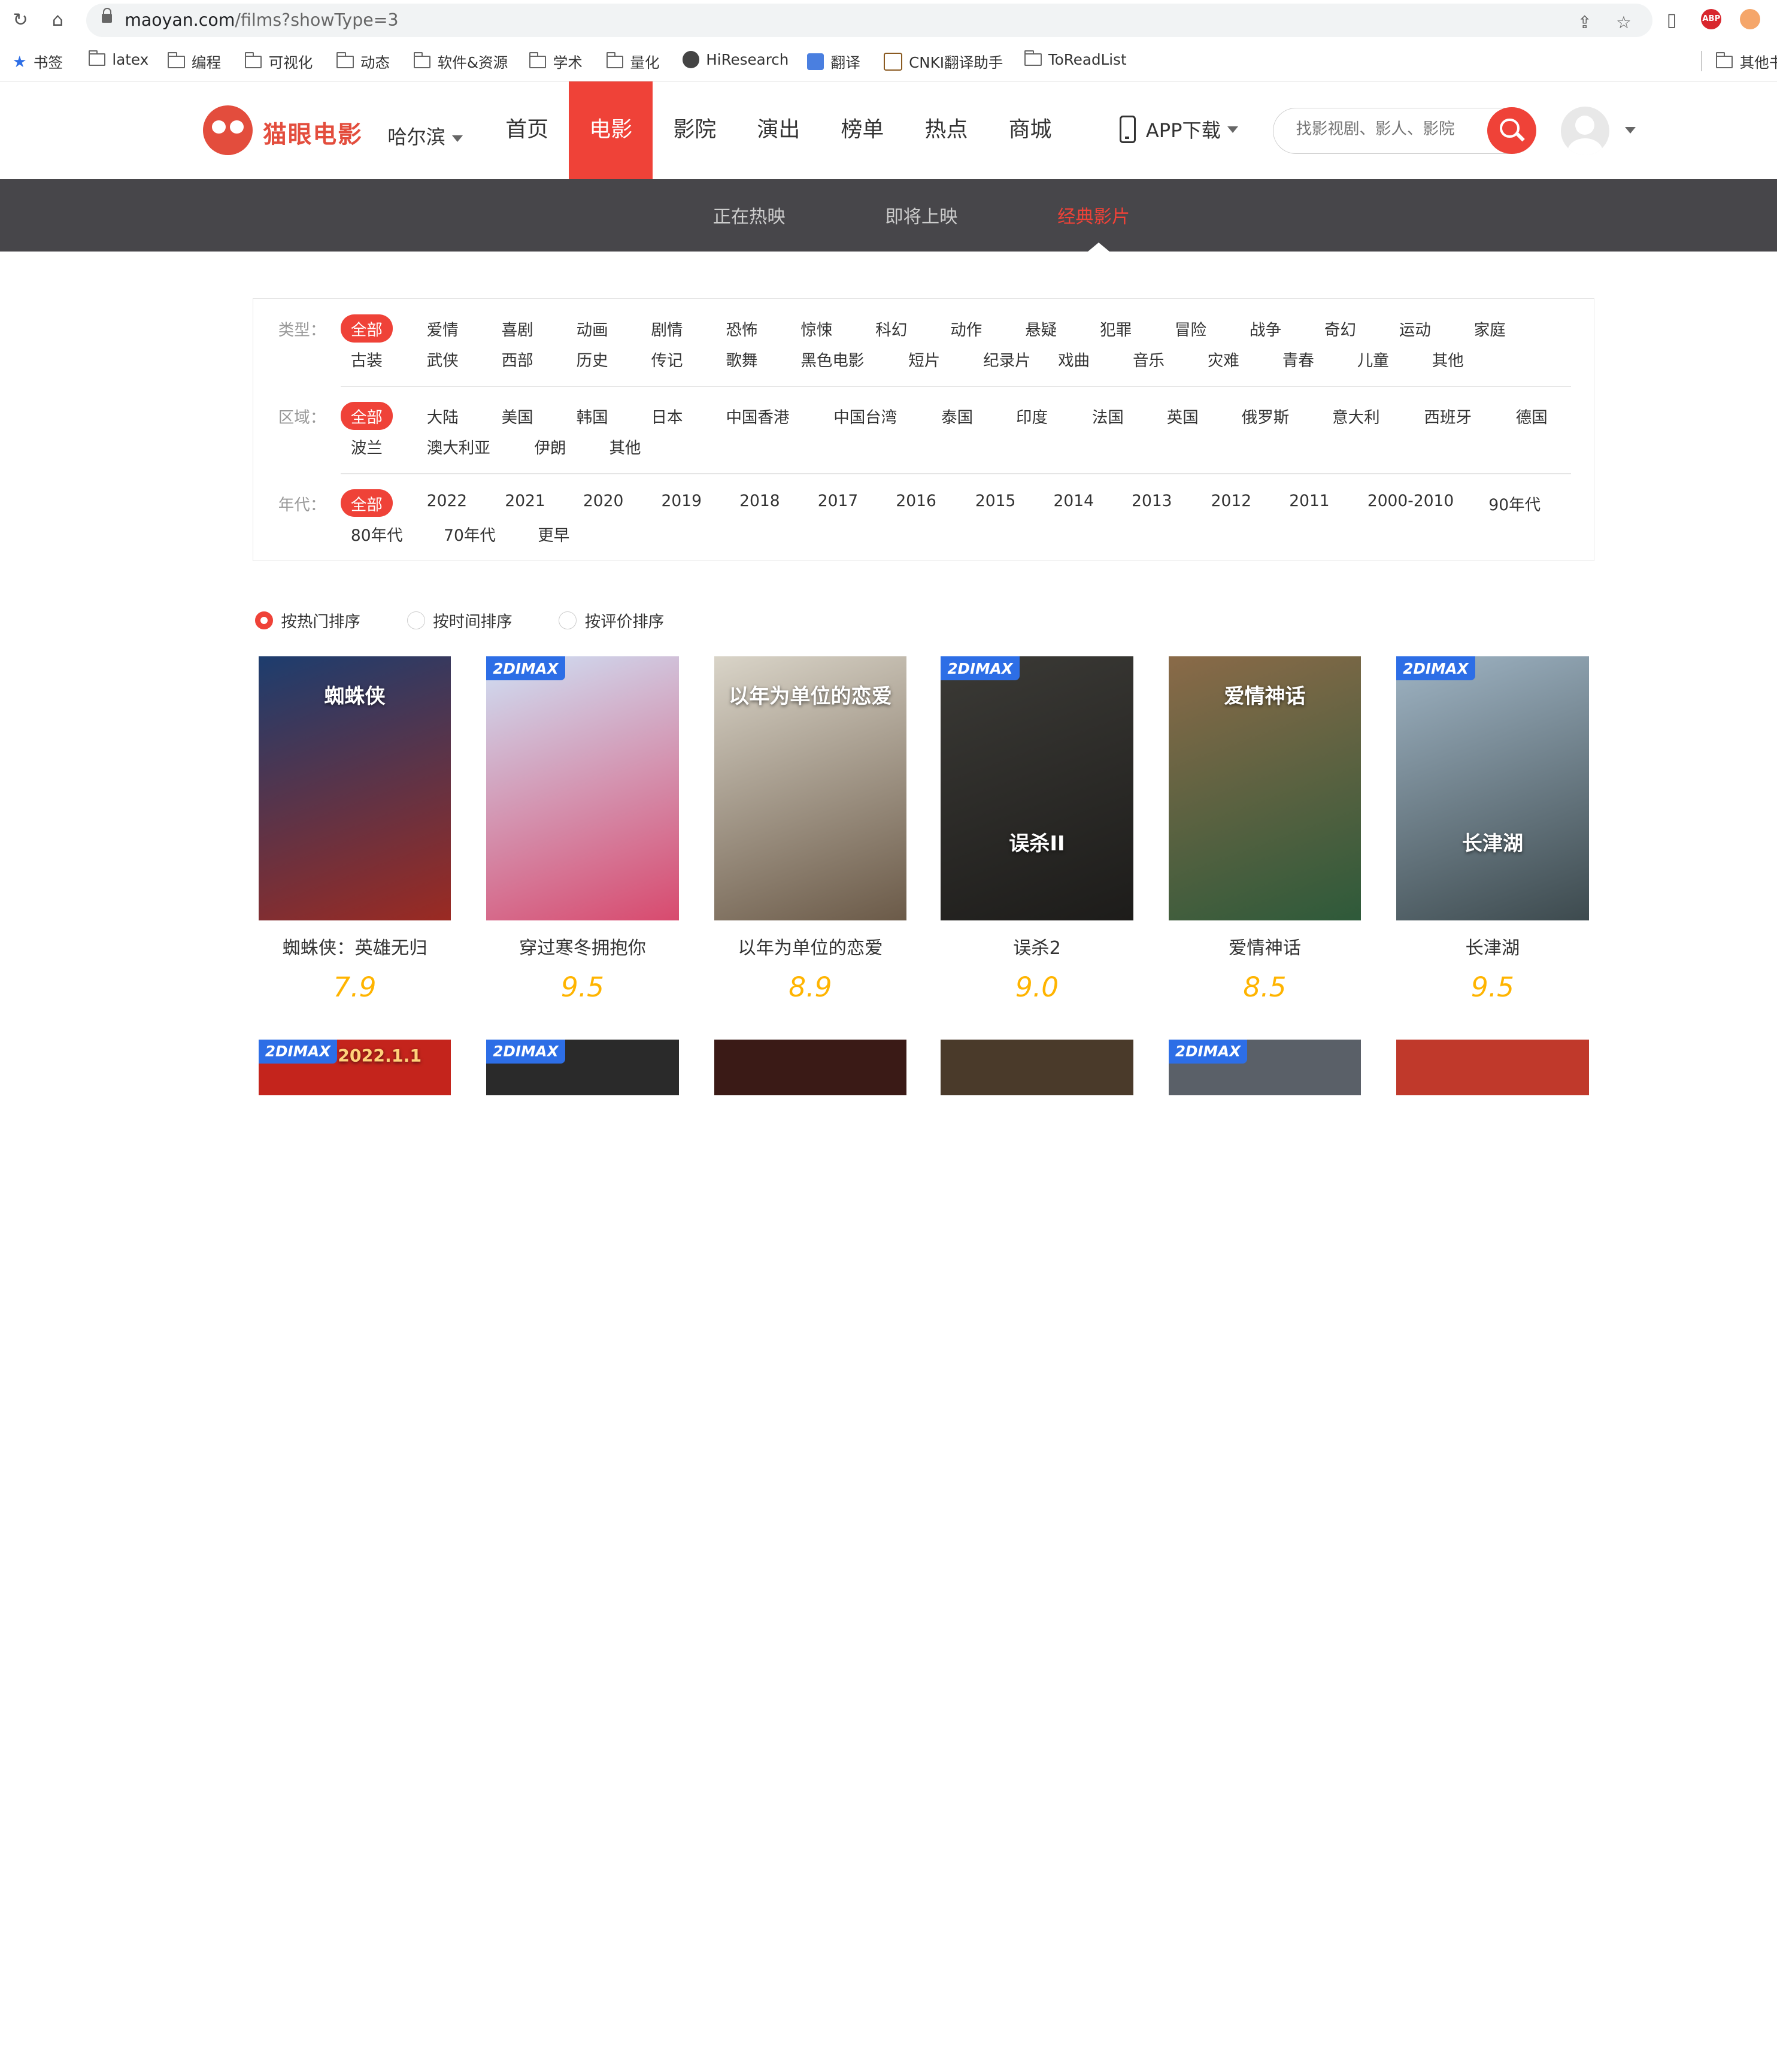  What do you see at coordinates (1037, 946) in the screenshot?
I see `movie-title: 误杀2` at bounding box center [1037, 946].